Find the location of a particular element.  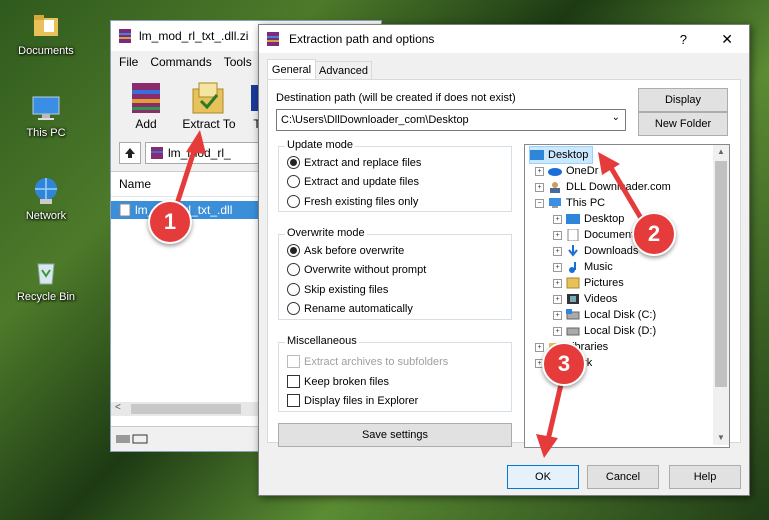

arrow-3-head is located at coordinates (547, 446).